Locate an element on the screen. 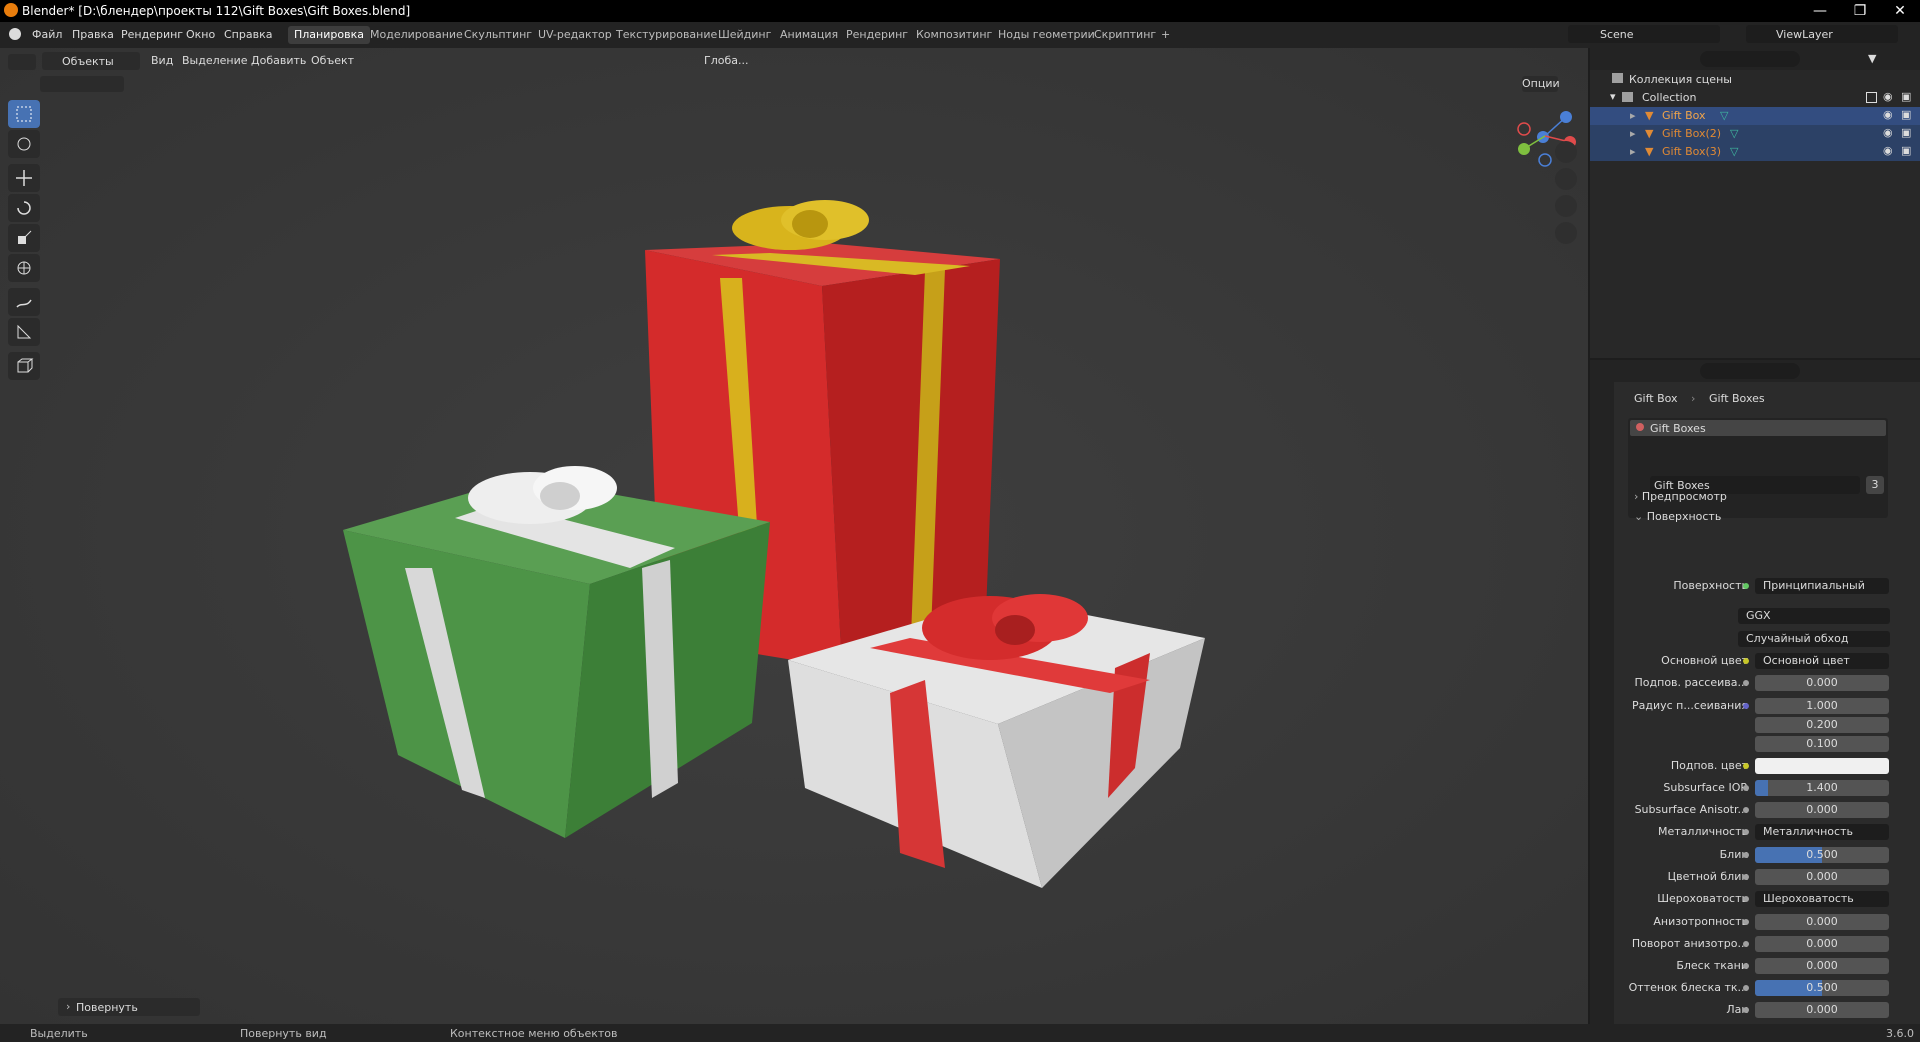  menu-help: Справка is located at coordinates (248, 34).